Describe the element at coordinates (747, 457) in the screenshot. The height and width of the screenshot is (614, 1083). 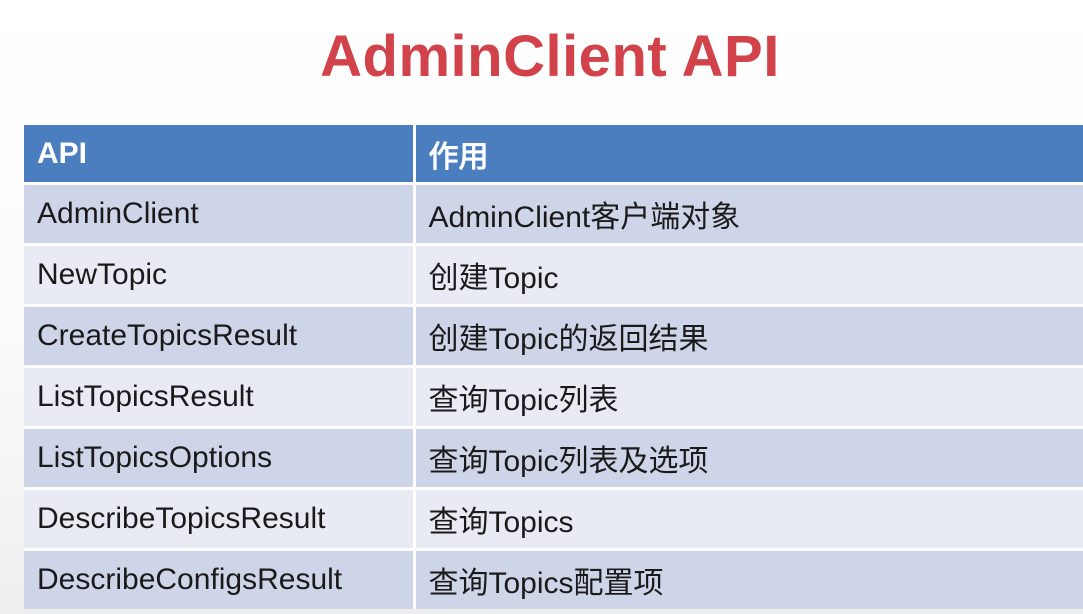
I see `cell-api-usage: 查询Topic列表及选项` at that location.